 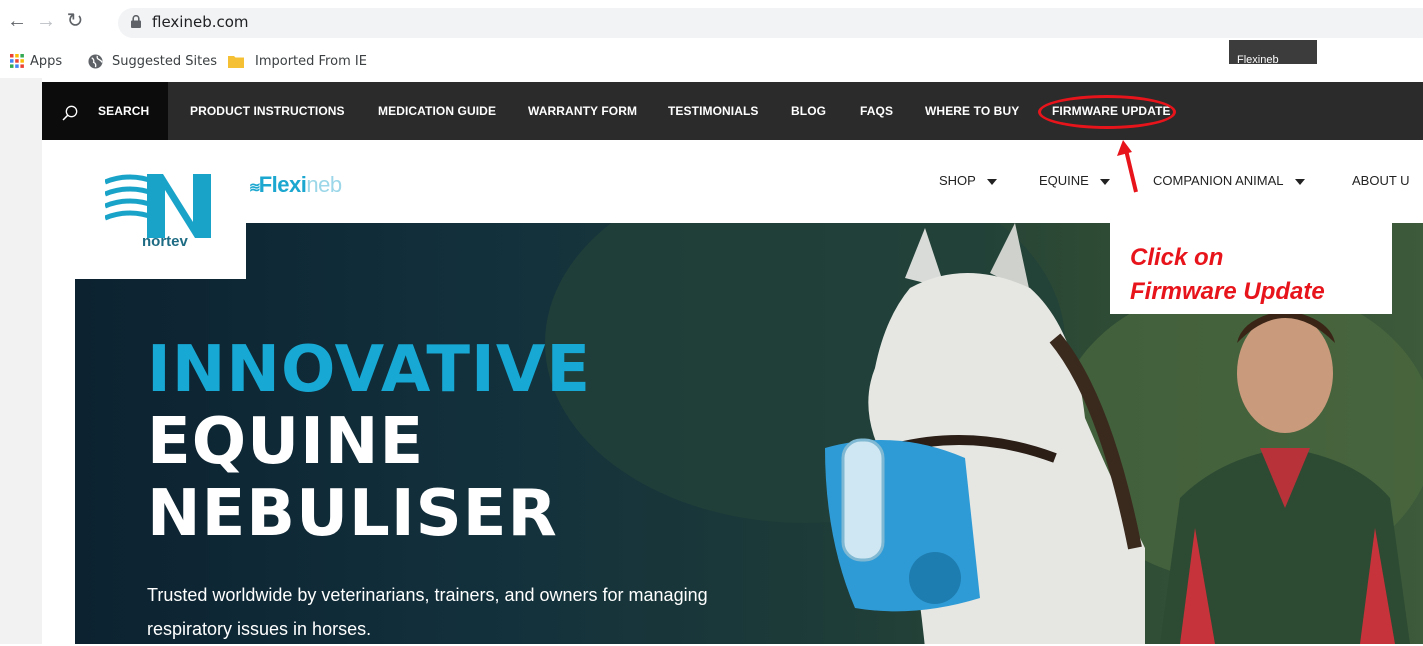 I want to click on lock-icon, so click(x=136, y=21).